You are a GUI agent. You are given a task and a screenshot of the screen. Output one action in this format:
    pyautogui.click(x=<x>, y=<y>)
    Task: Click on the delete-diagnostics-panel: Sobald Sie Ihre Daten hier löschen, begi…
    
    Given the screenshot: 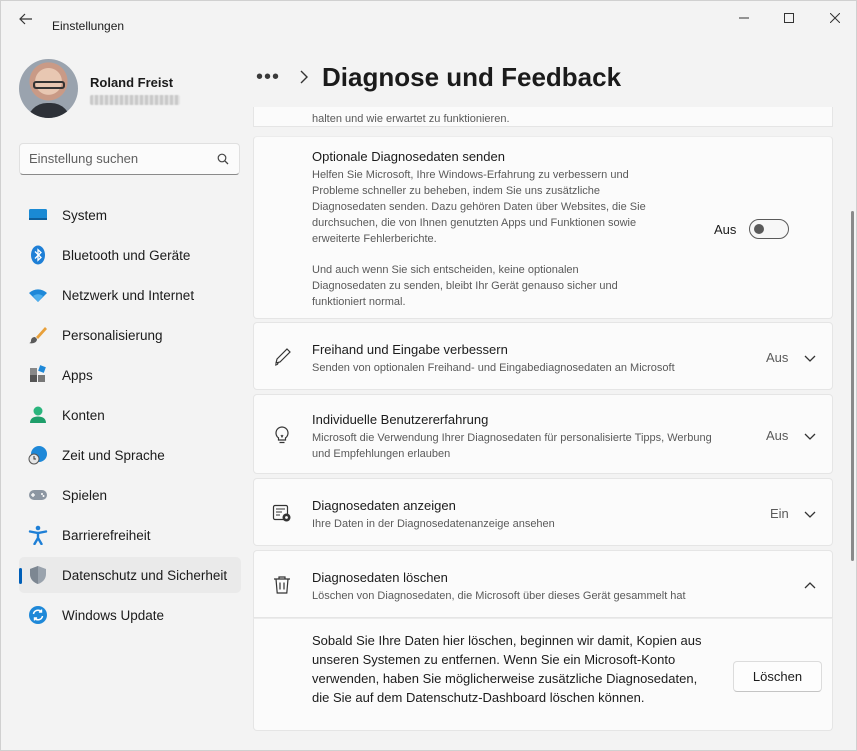 What is the action you would take?
    pyautogui.click(x=543, y=674)
    